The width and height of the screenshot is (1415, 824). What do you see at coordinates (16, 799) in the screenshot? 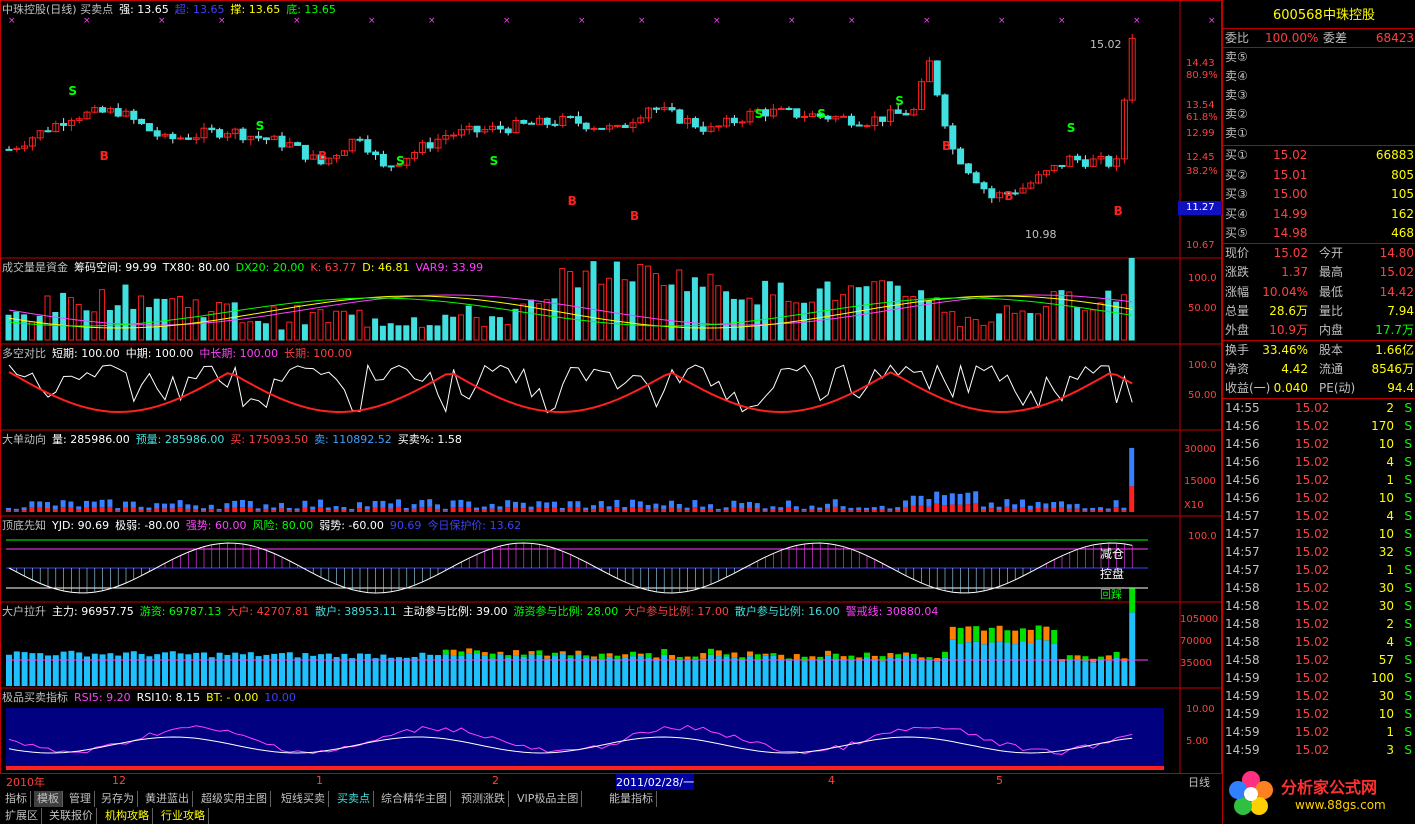
I see `tab-指标: 指标` at bounding box center [16, 799].